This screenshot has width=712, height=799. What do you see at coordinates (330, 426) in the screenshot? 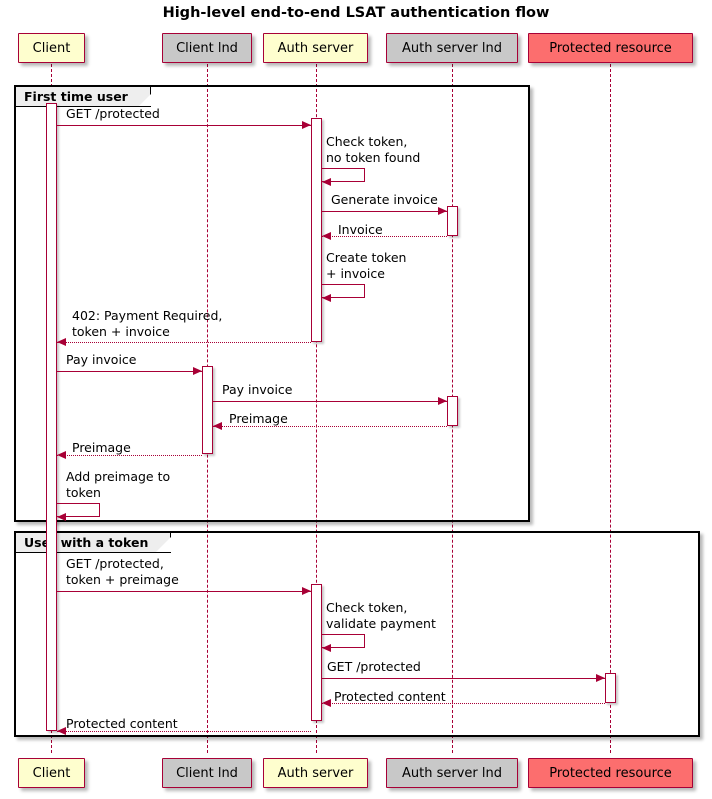
I see `message-line-preimage-lnd` at bounding box center [330, 426].